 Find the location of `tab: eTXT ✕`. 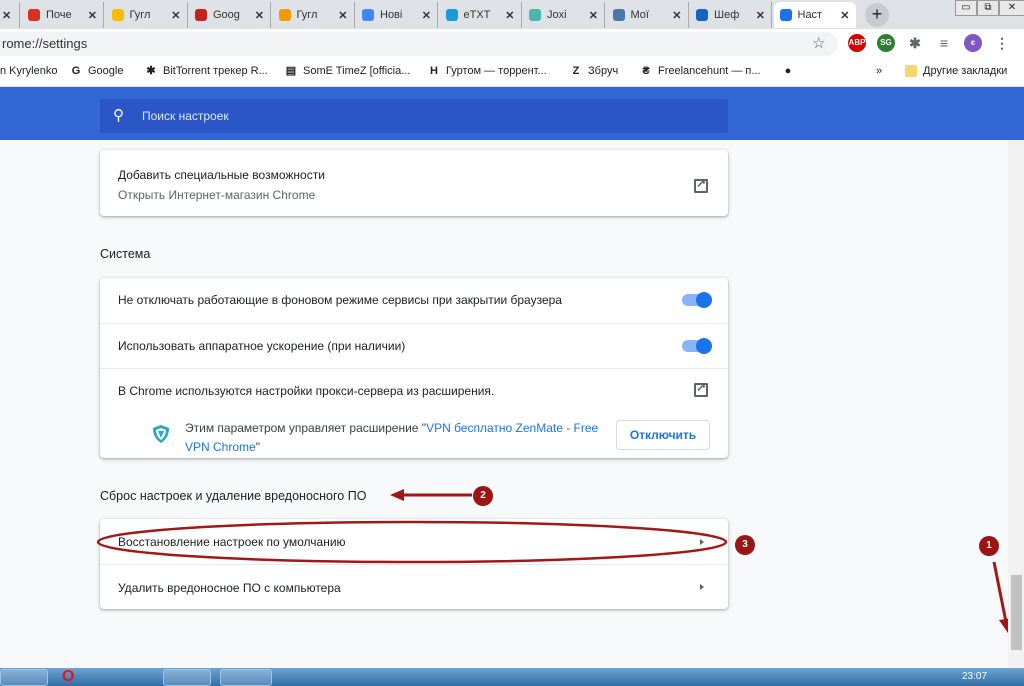

tab: eTXT ✕ is located at coordinates (481, 15).